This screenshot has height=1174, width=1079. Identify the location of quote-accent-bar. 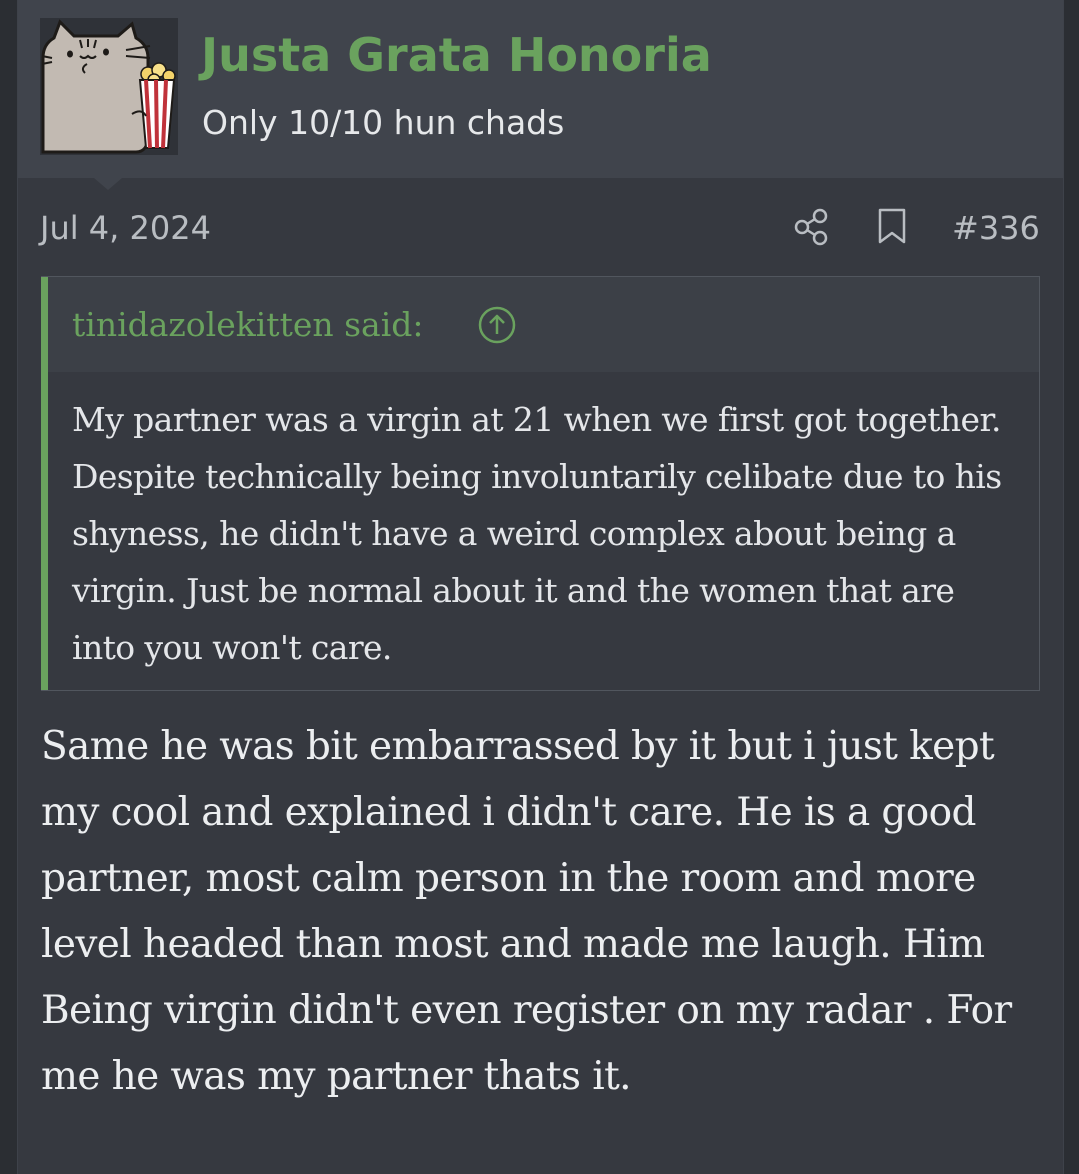
(44, 483).